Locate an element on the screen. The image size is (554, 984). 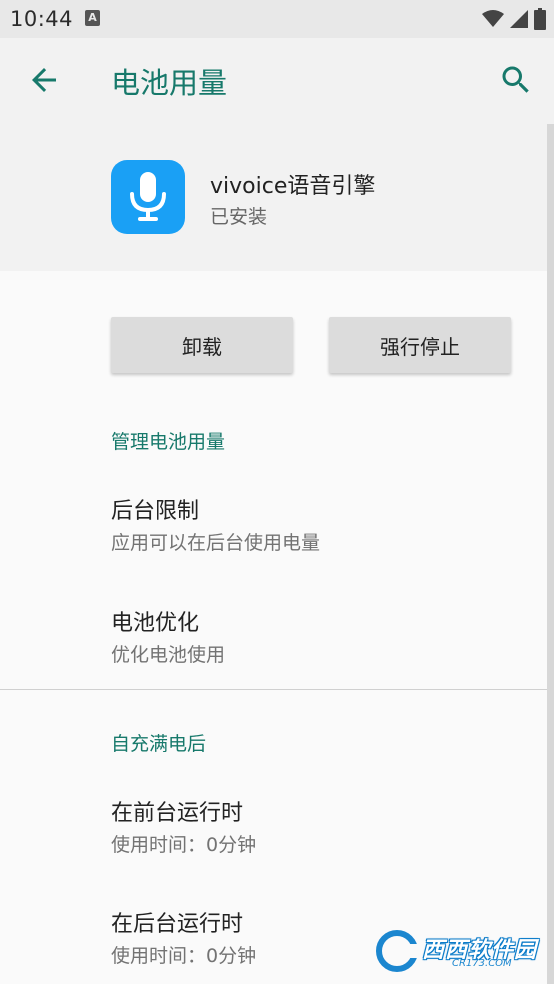
battery-icon is located at coordinates (540, 19).